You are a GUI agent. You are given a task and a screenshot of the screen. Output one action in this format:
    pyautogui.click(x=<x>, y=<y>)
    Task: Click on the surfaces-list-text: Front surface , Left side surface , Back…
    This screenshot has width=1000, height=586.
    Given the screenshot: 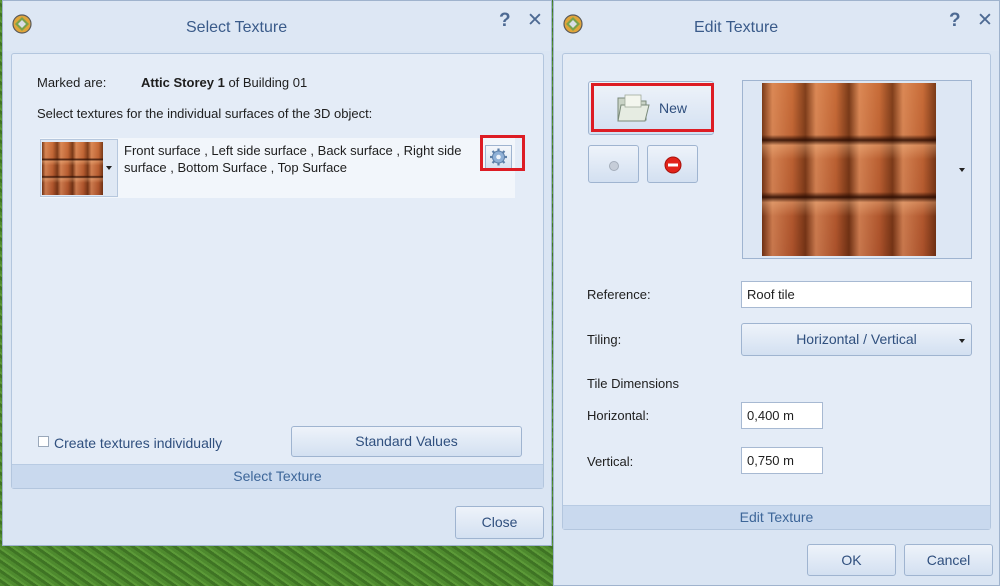 What is the action you would take?
    pyautogui.click(x=293, y=159)
    